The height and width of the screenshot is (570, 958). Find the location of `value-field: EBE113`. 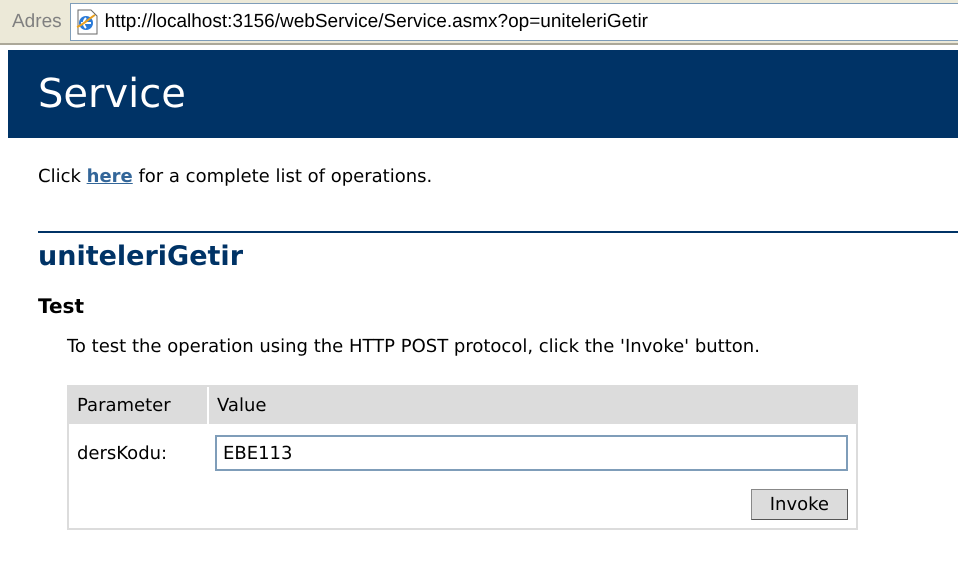

value-field: EBE113 is located at coordinates (531, 453).